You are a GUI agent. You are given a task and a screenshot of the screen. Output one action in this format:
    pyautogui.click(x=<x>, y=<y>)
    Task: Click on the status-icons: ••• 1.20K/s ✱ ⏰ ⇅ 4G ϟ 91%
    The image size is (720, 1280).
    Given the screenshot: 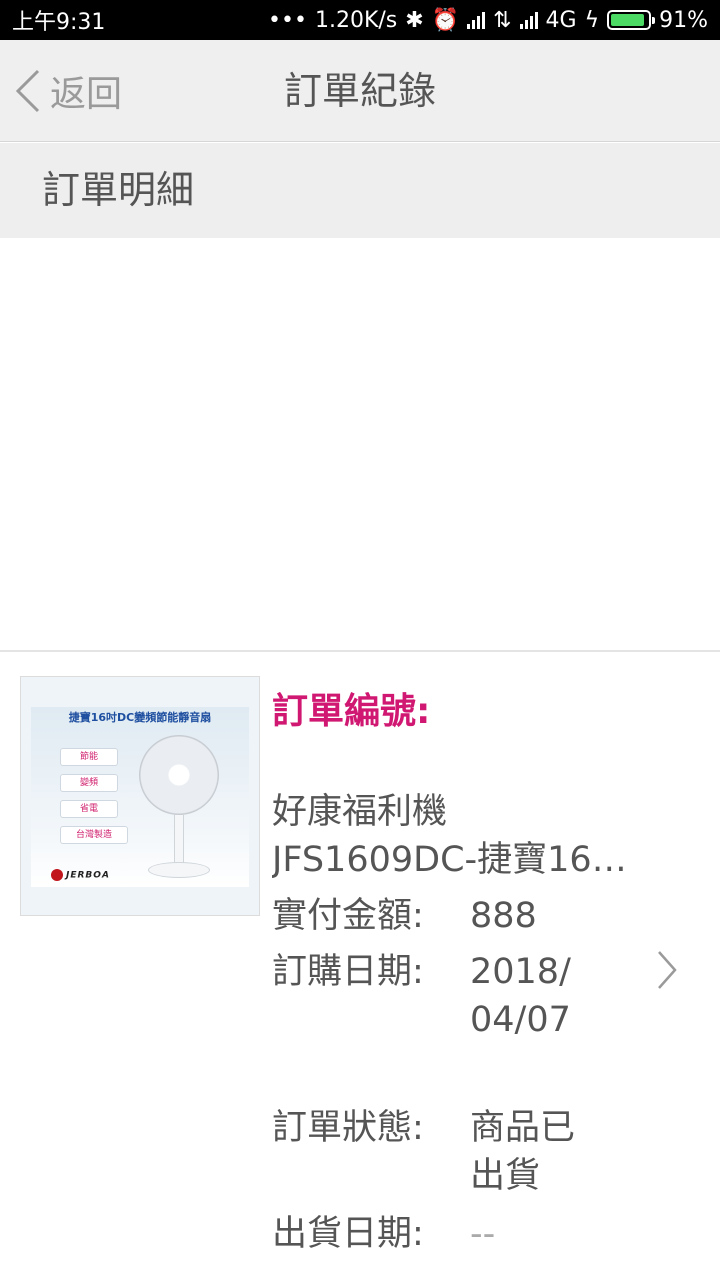 What is the action you would take?
    pyautogui.click(x=488, y=20)
    